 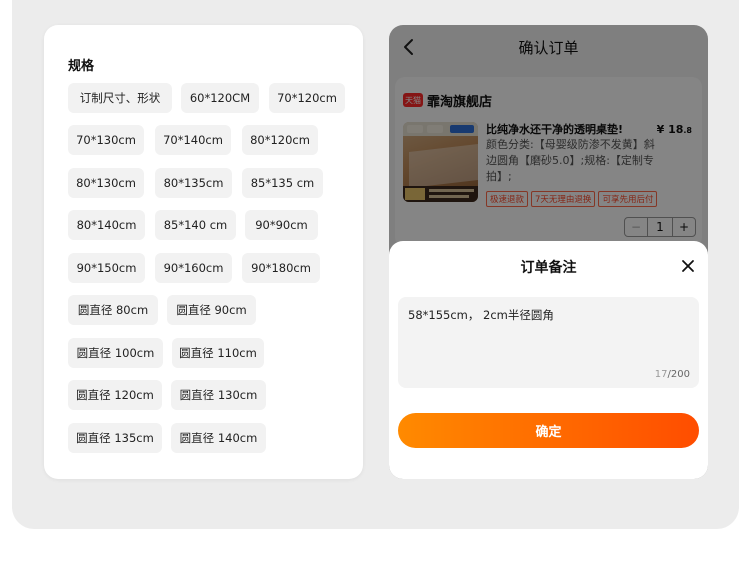 I want to click on spec-option-85x140: 85*140 cm, so click(x=195, y=225).